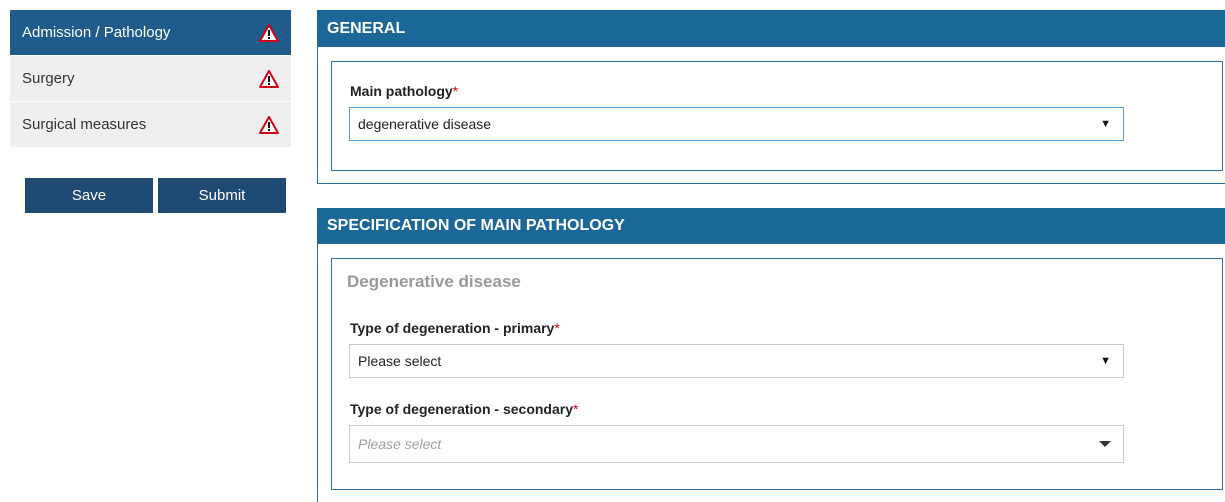 This screenshot has height=502, width=1225. I want to click on sidebar-item-surgical-measures: Surgical measures, so click(150, 125).